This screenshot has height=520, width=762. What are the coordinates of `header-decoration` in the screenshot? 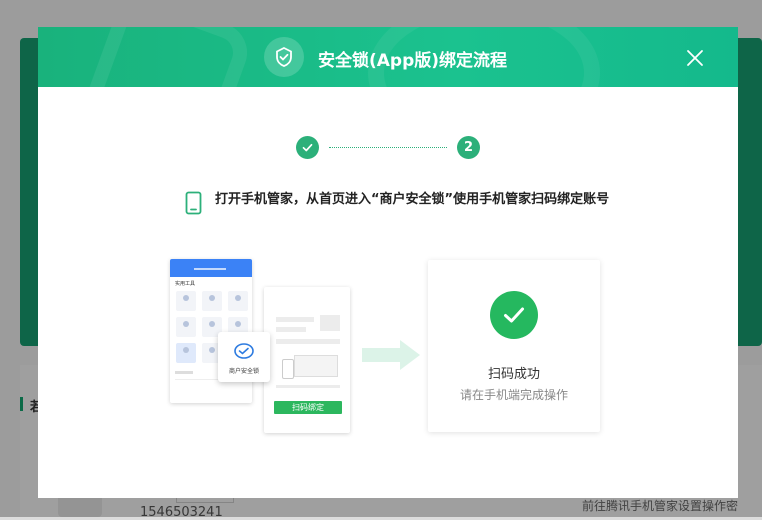 It's located at (167, 57).